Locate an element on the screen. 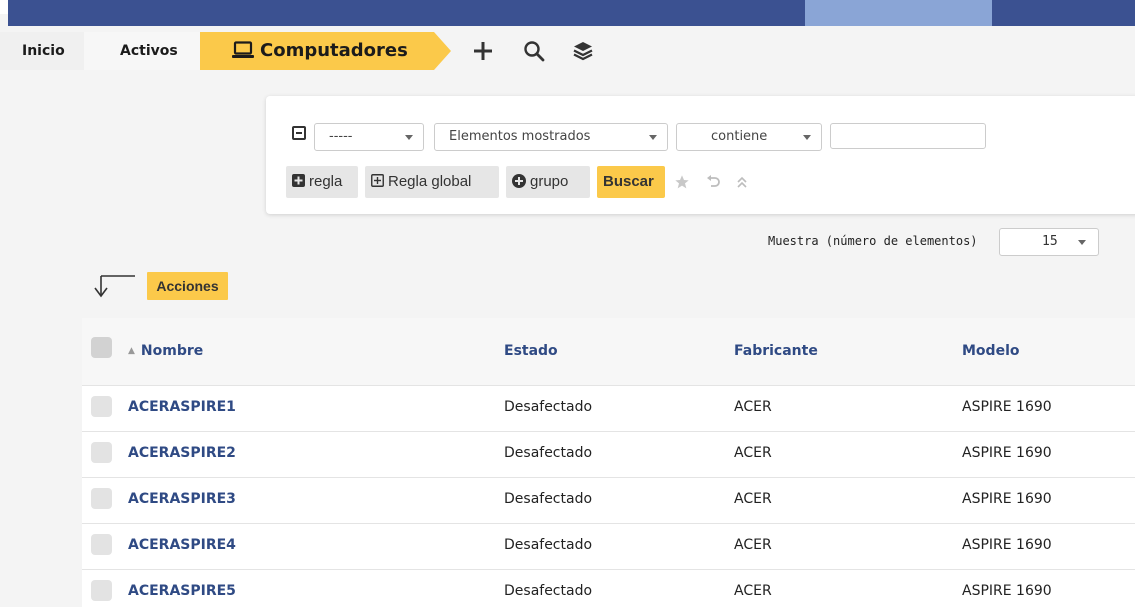  top-bar is located at coordinates (571, 13).